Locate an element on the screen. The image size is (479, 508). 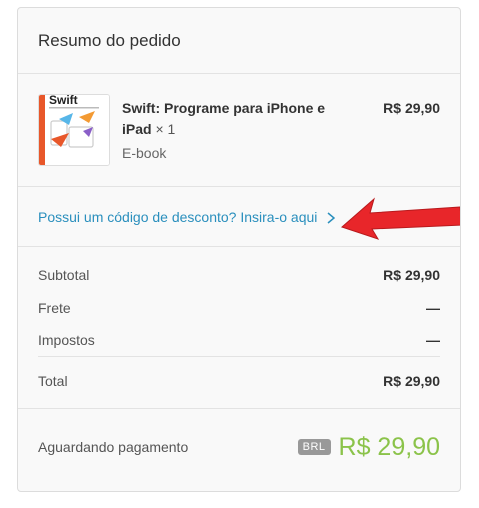
book-cover-title: Swift is located at coordinates (63, 101).